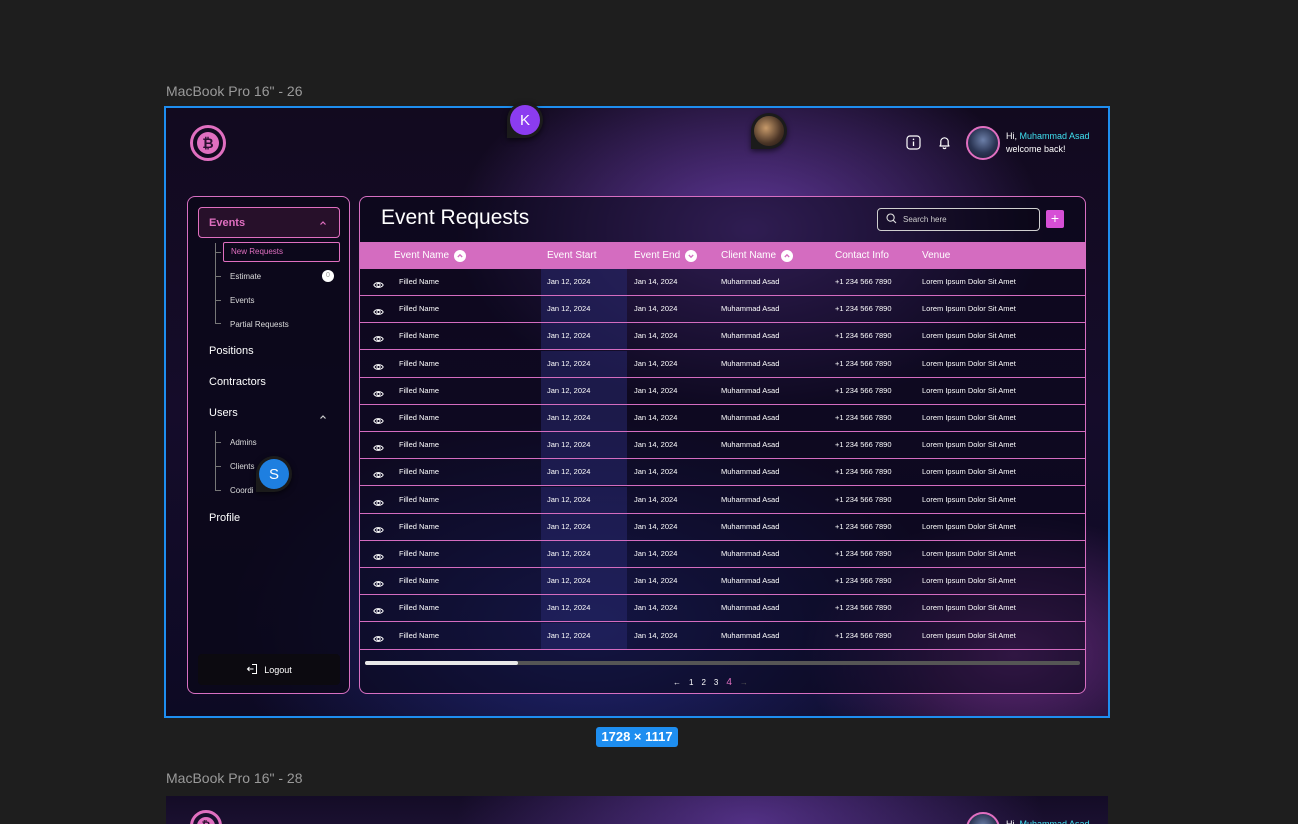  What do you see at coordinates (208, 143) in the screenshot?
I see `app-logo: ₿` at bounding box center [208, 143].